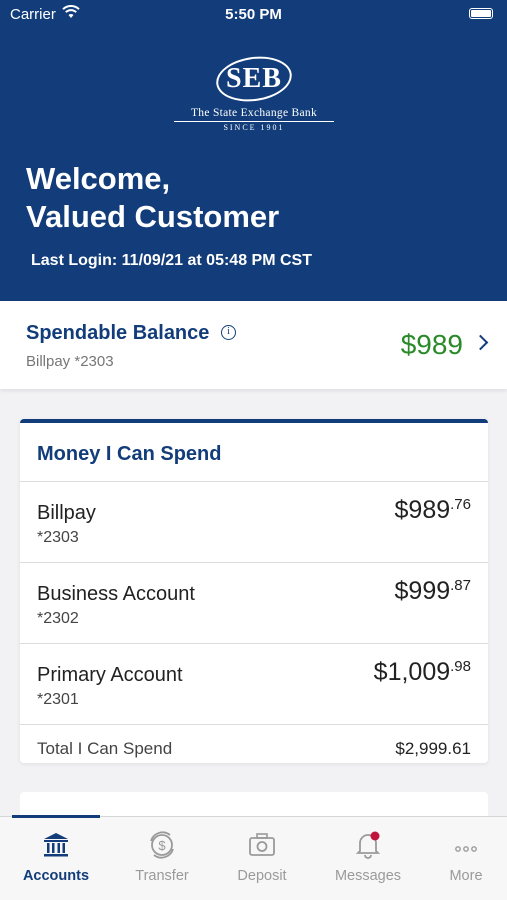 The height and width of the screenshot is (900, 507). Describe the element at coordinates (116, 594) in the screenshot. I see `account-name: Business Account` at that location.